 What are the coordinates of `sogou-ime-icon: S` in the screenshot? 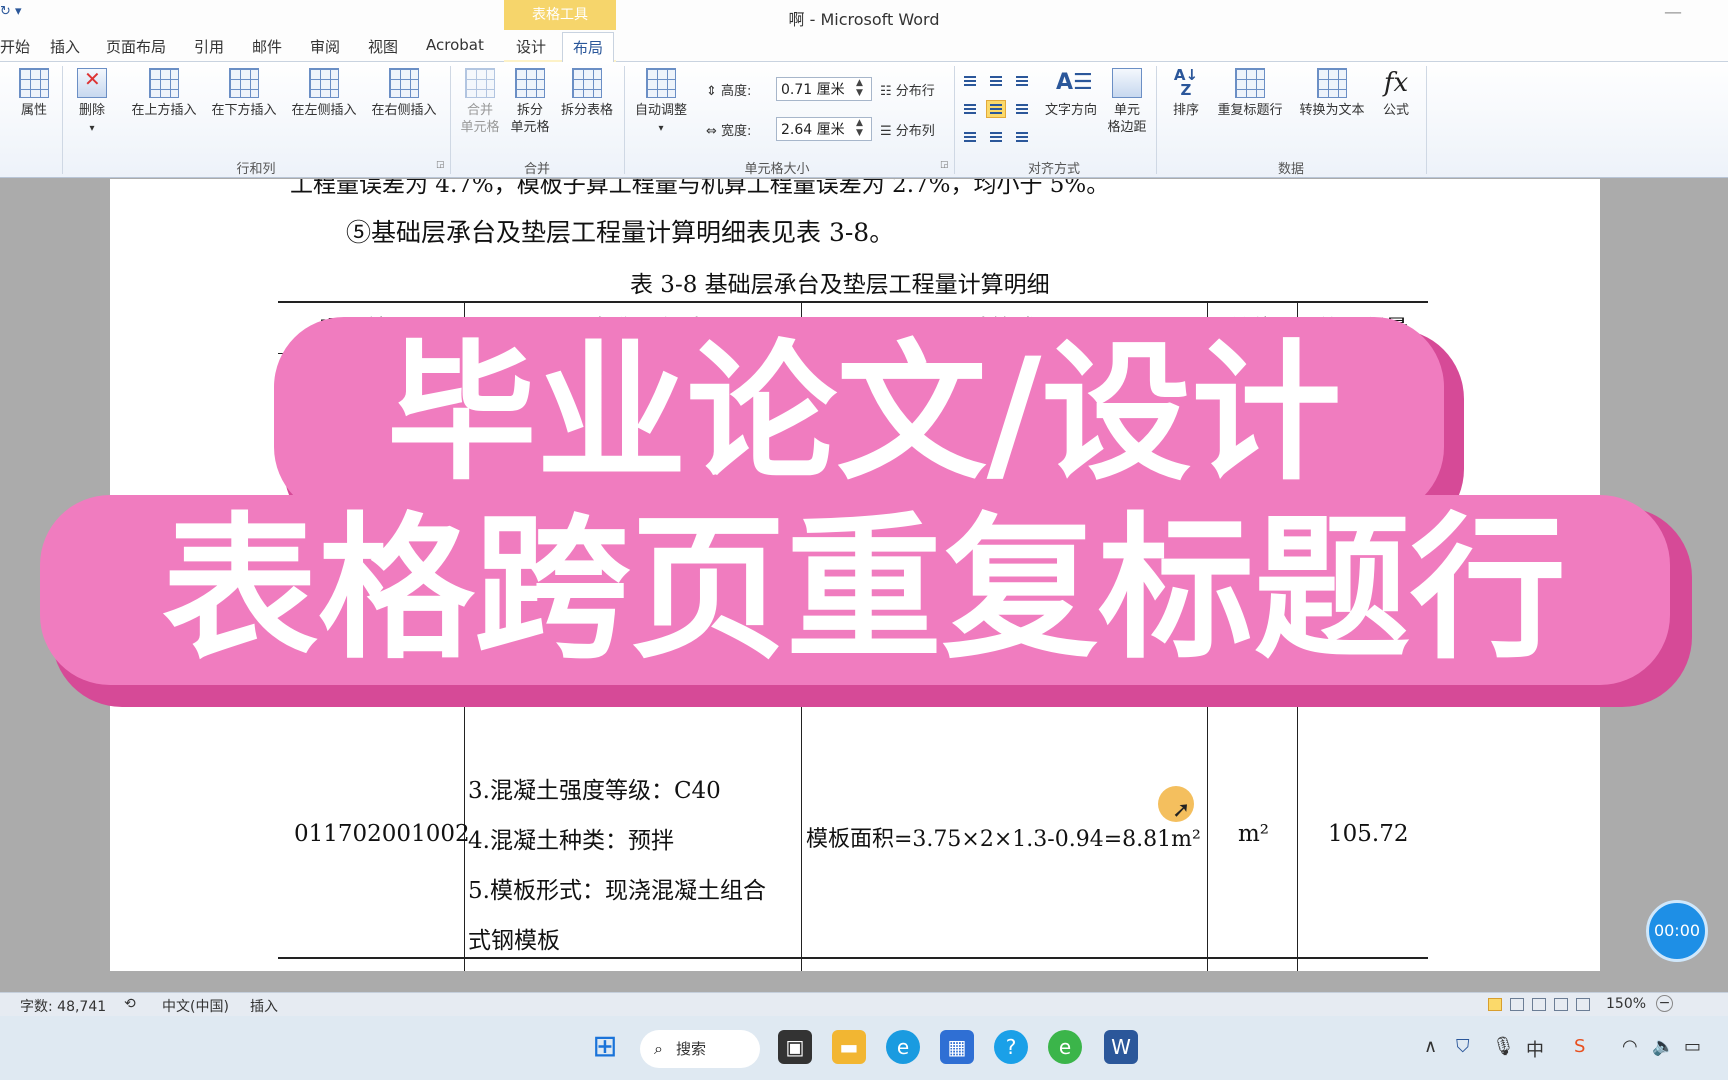 It's located at (1579, 1046).